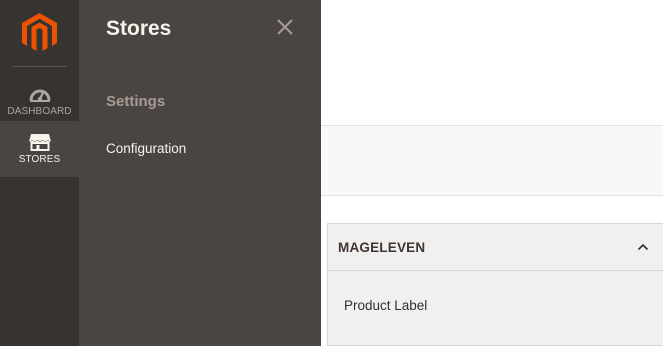 This screenshot has height=346, width=663. Describe the element at coordinates (495, 247) in the screenshot. I see `config-group-header: MAGELEVEN` at that location.